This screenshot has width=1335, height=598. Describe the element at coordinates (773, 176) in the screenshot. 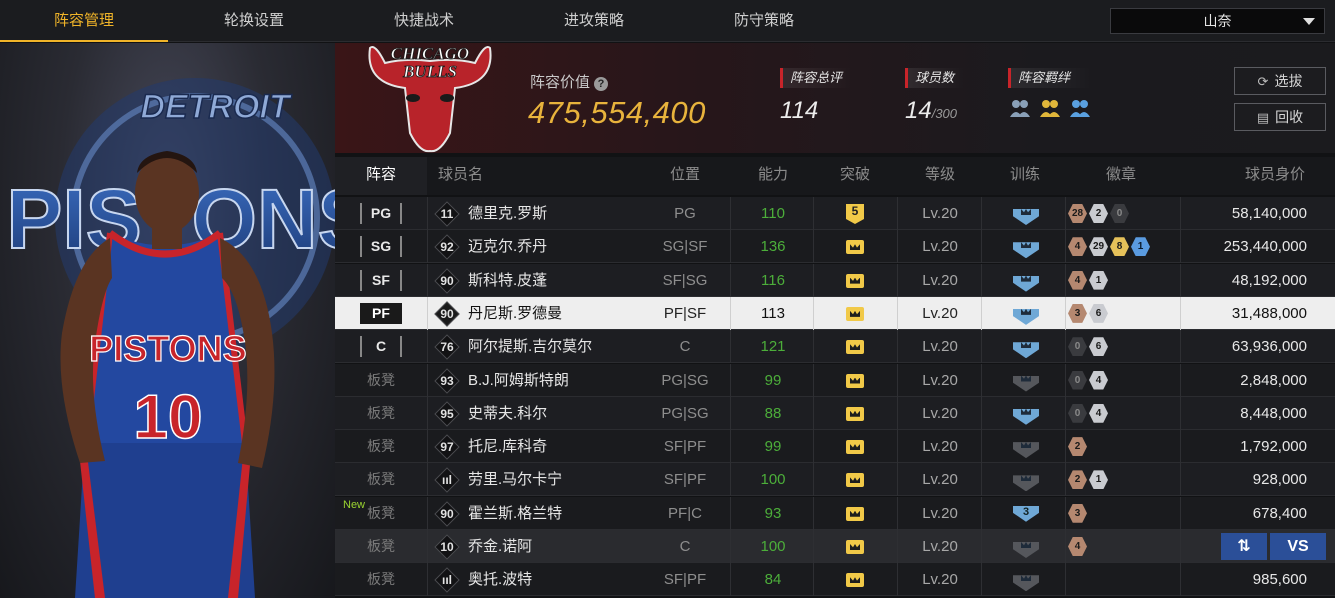

I see `col-ability: 能力` at that location.